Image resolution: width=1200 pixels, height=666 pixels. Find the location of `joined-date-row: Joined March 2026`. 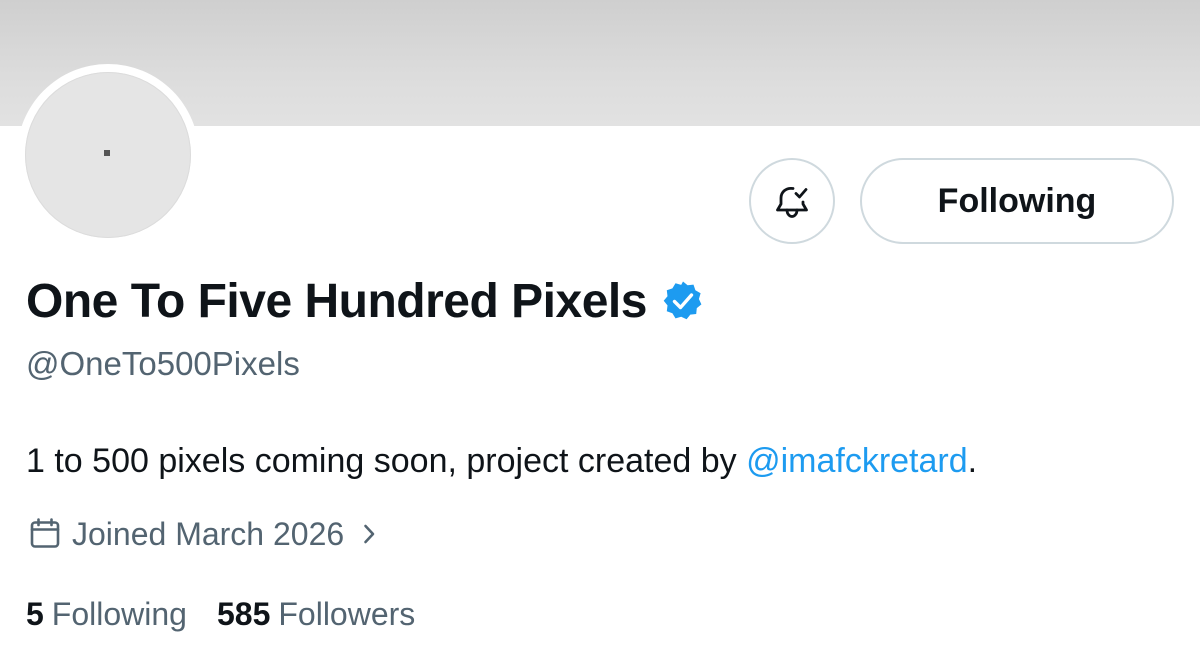

joined-date-row: Joined March 2026 is located at coordinates (204, 534).